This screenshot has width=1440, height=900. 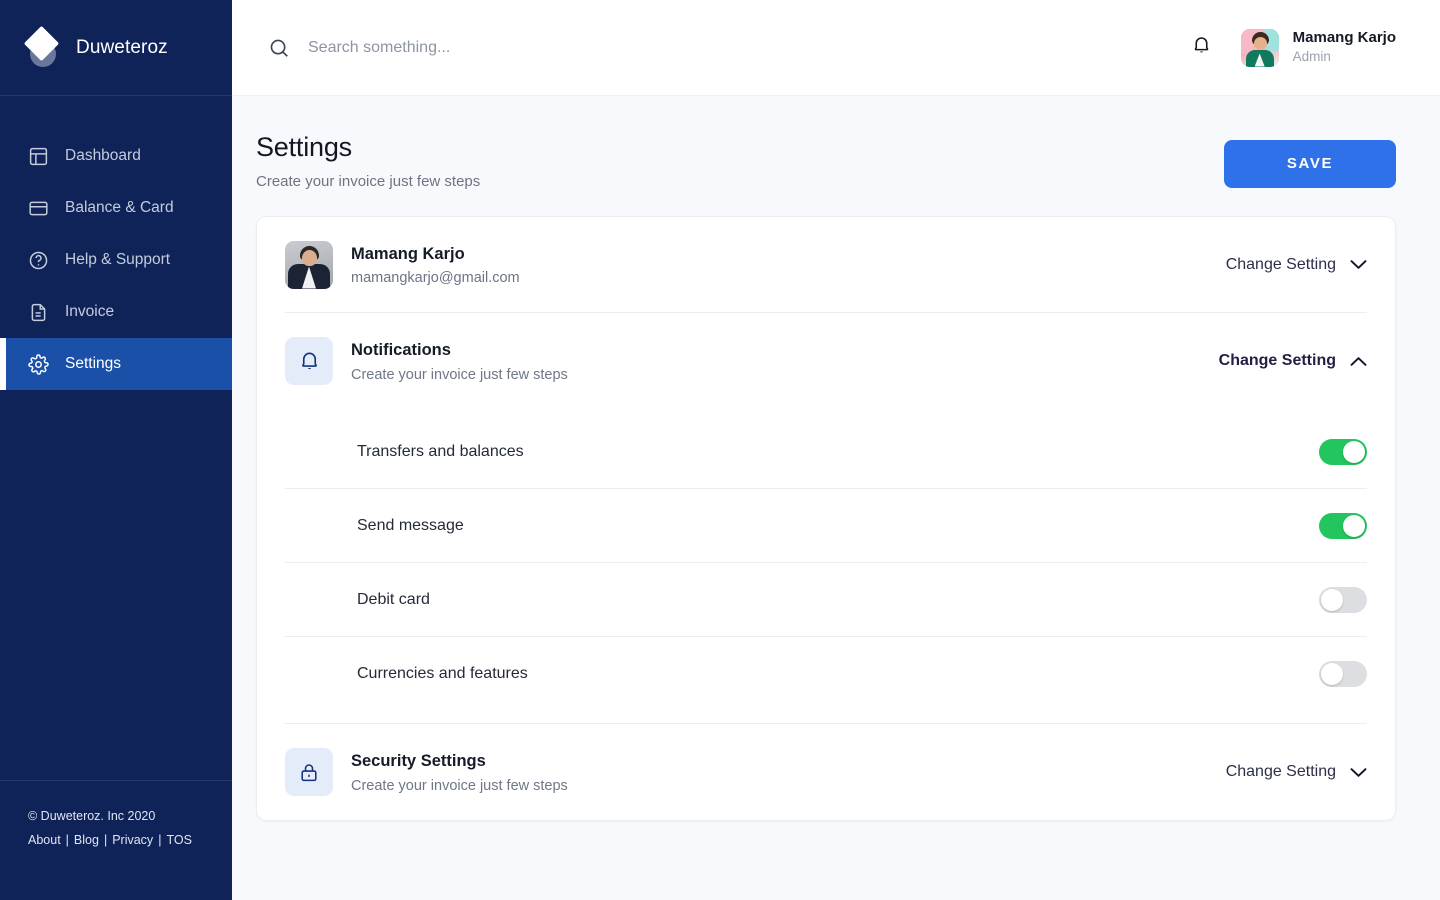 I want to click on user-role: Admin, so click(x=1311, y=57).